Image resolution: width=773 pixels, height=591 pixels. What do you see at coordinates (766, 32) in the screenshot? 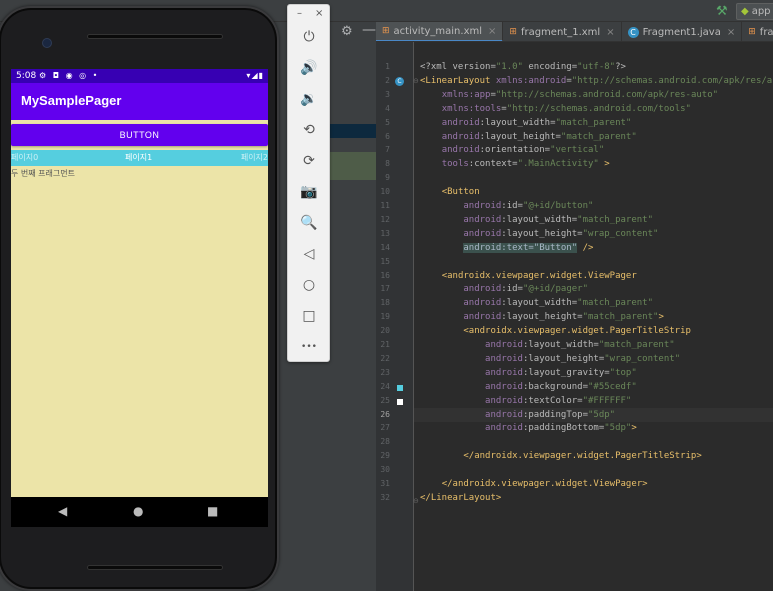
I see `editor-tab-label: fragment_2.xml` at bounding box center [766, 32].